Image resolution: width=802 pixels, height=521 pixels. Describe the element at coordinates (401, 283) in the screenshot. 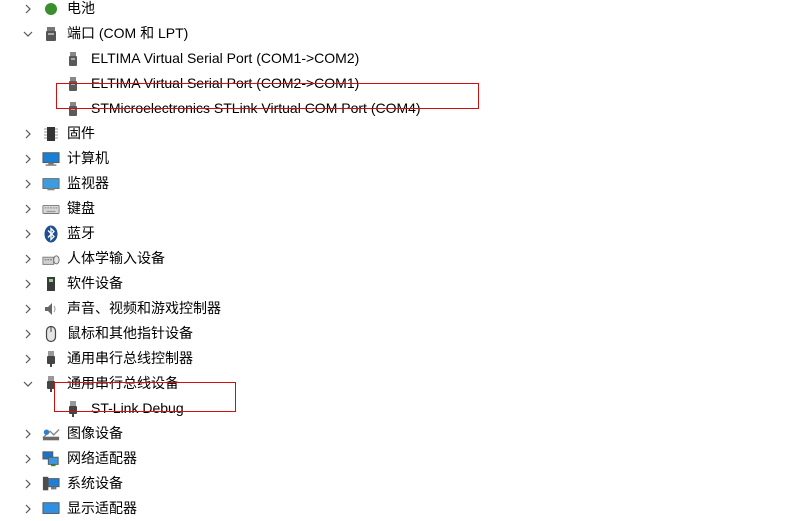

I see `tree-item-software-device: 软件设备` at that location.